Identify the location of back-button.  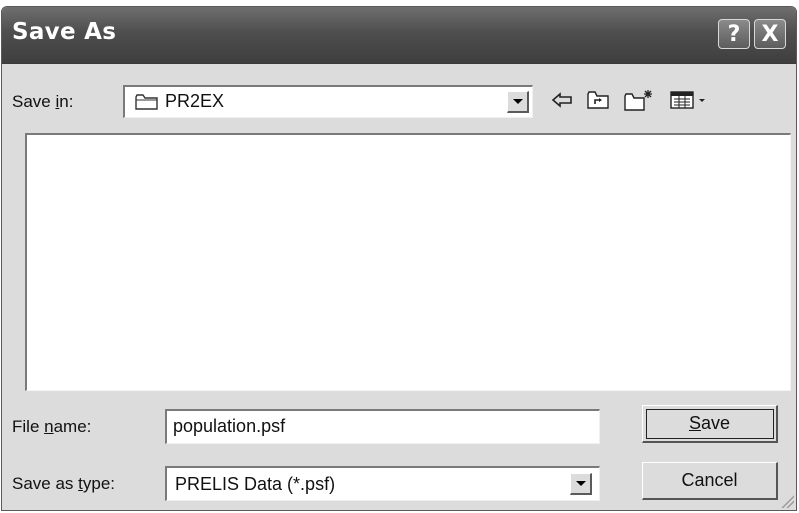
(562, 102).